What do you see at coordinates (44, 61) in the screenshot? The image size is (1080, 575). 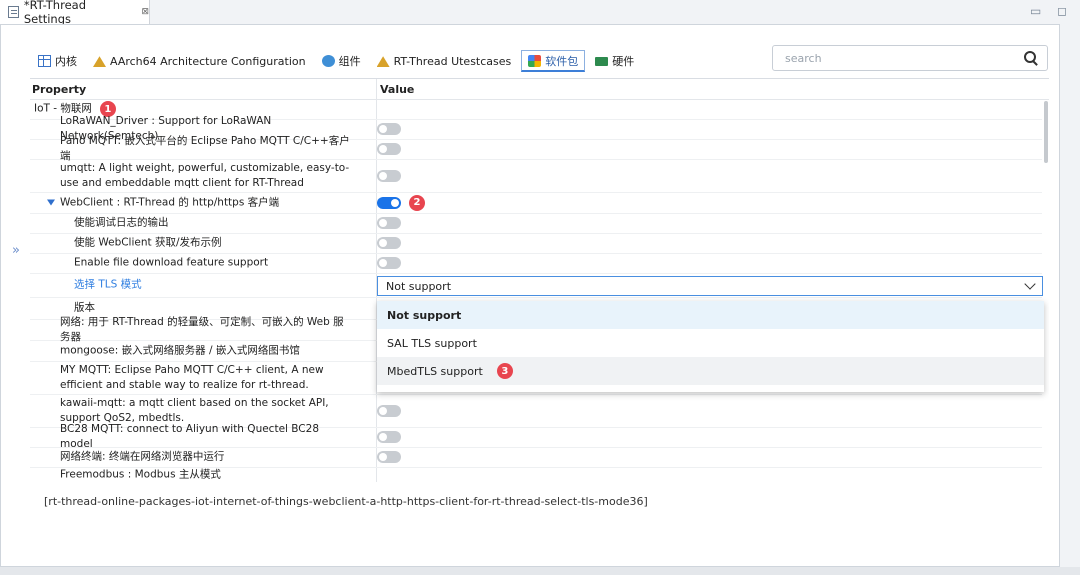 I see `grid-icon` at bounding box center [44, 61].